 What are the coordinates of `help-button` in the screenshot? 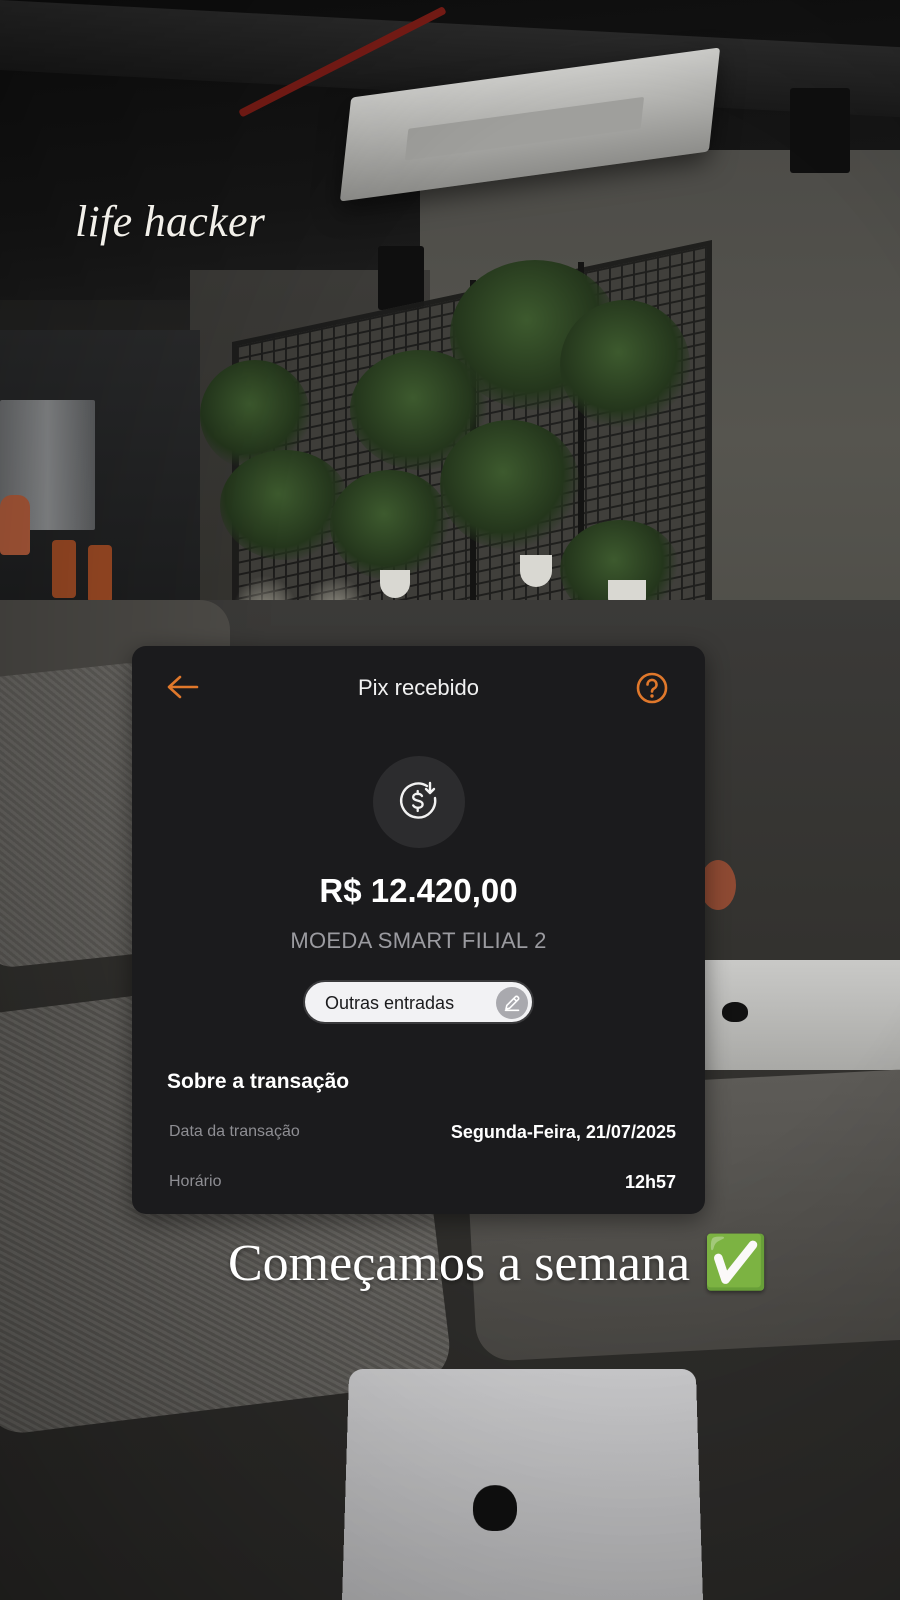 It's located at (652, 688).